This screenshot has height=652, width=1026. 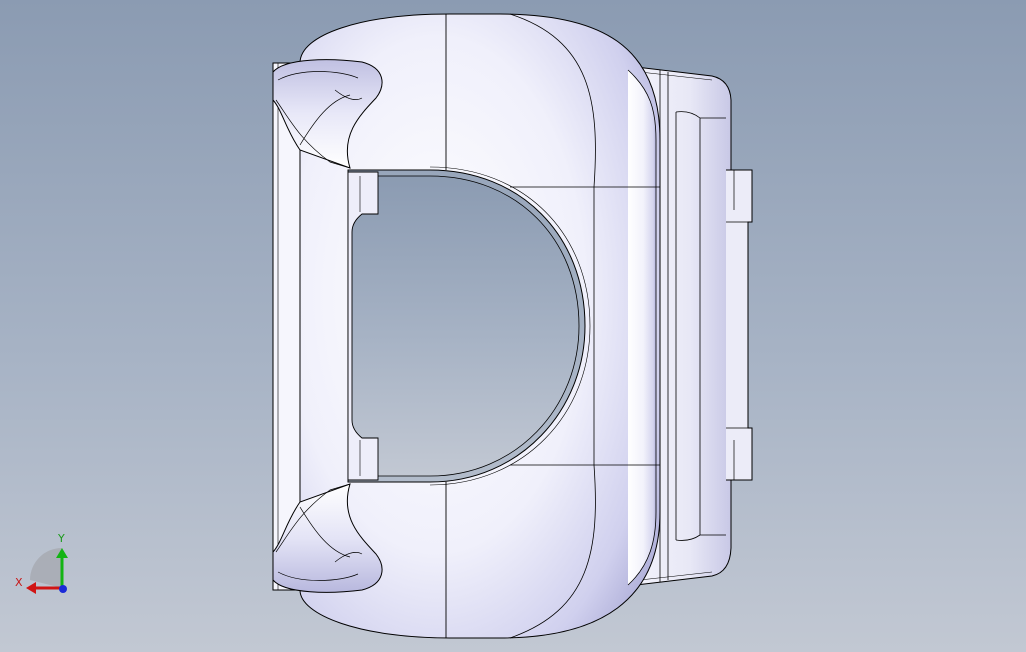 What do you see at coordinates (61, 538) in the screenshot?
I see `y-axis-label: Y` at bounding box center [61, 538].